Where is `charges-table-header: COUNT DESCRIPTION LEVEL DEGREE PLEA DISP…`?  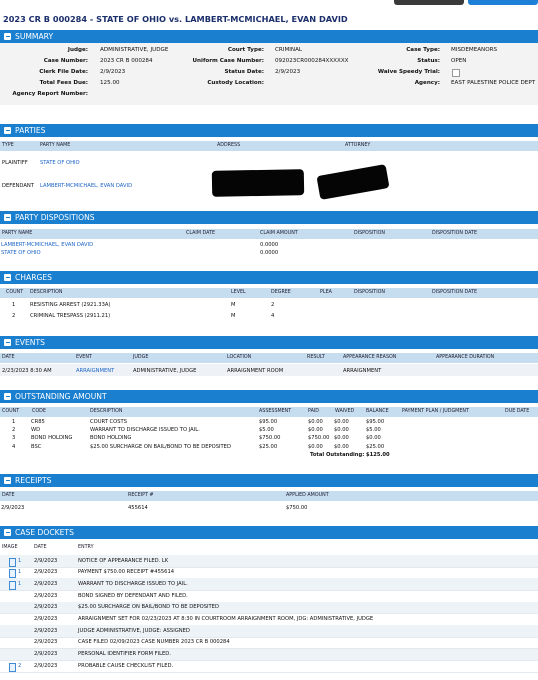 charges-table-header: COUNT DESCRIPTION LEVEL DEGREE PLEA DISP… is located at coordinates (269, 293).